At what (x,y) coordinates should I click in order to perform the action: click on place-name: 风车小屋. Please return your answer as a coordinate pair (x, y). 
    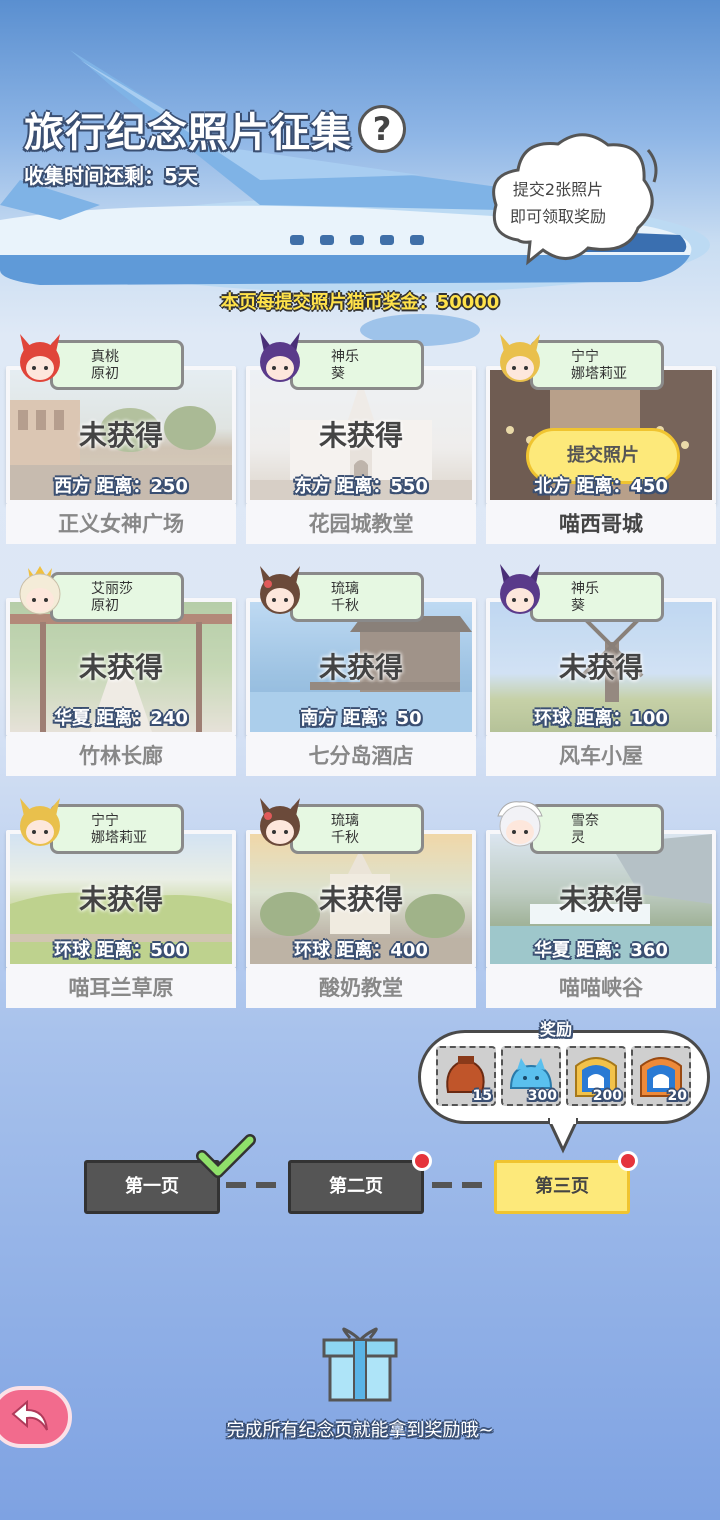
    Looking at the image, I should click on (601, 756).